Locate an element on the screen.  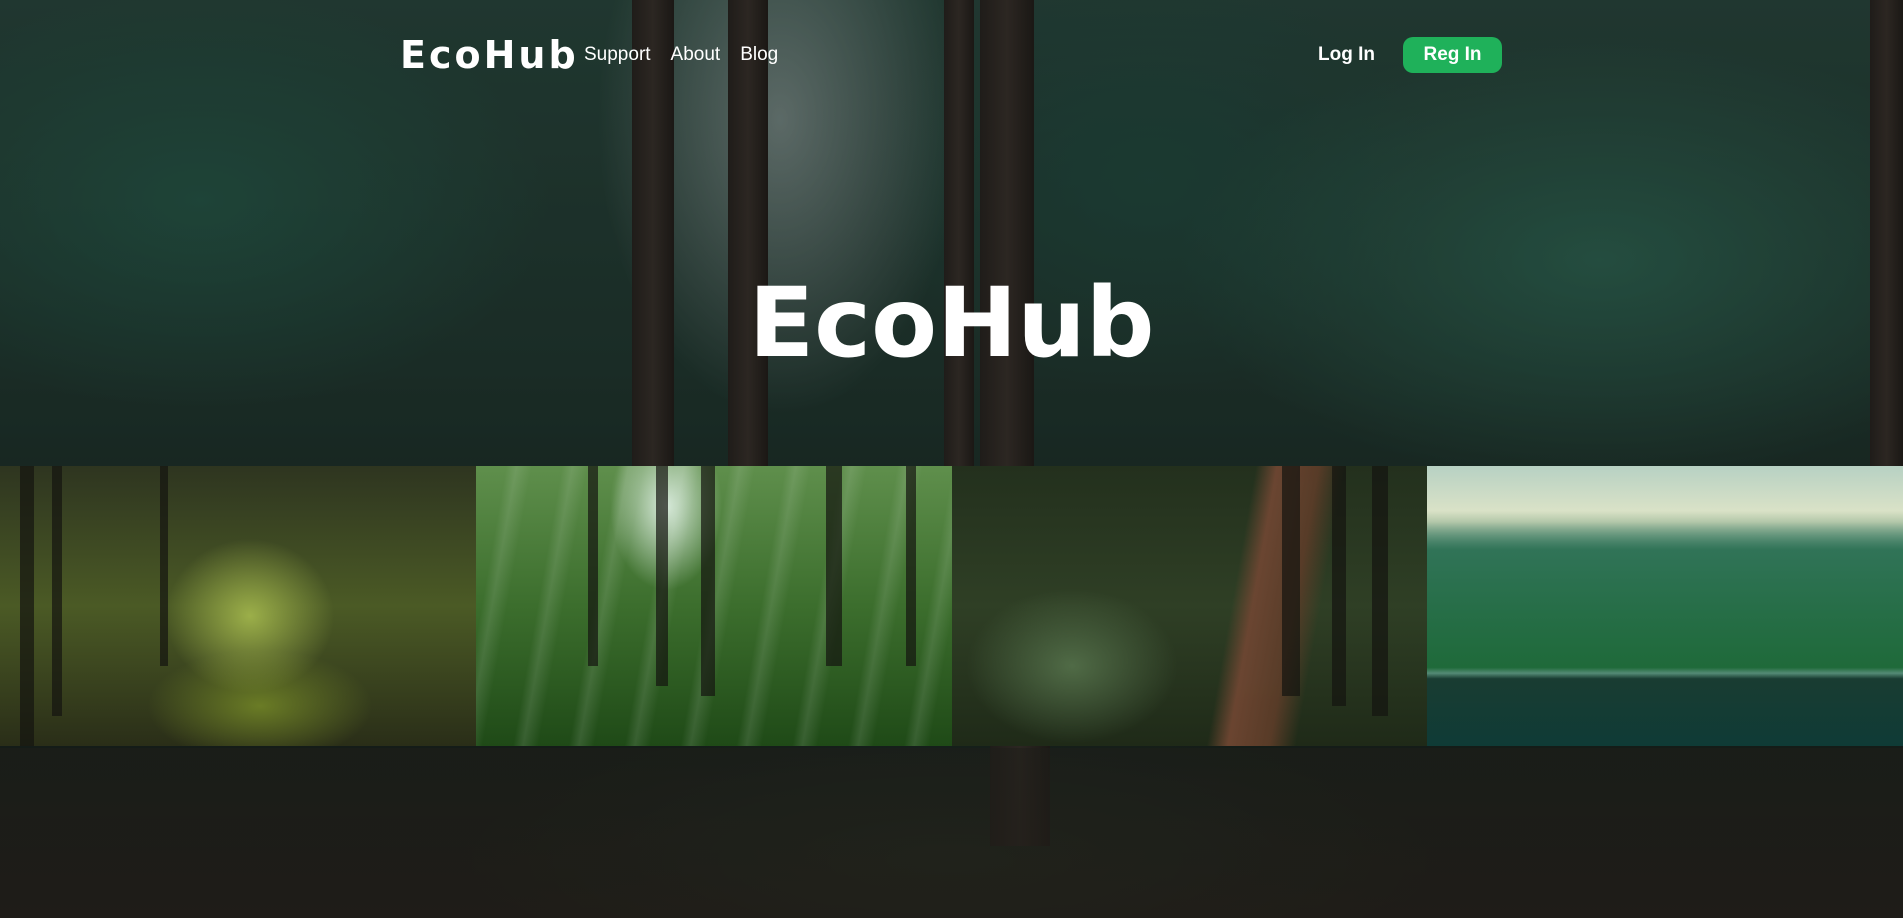
nav-link-about: About is located at coordinates (696, 55).